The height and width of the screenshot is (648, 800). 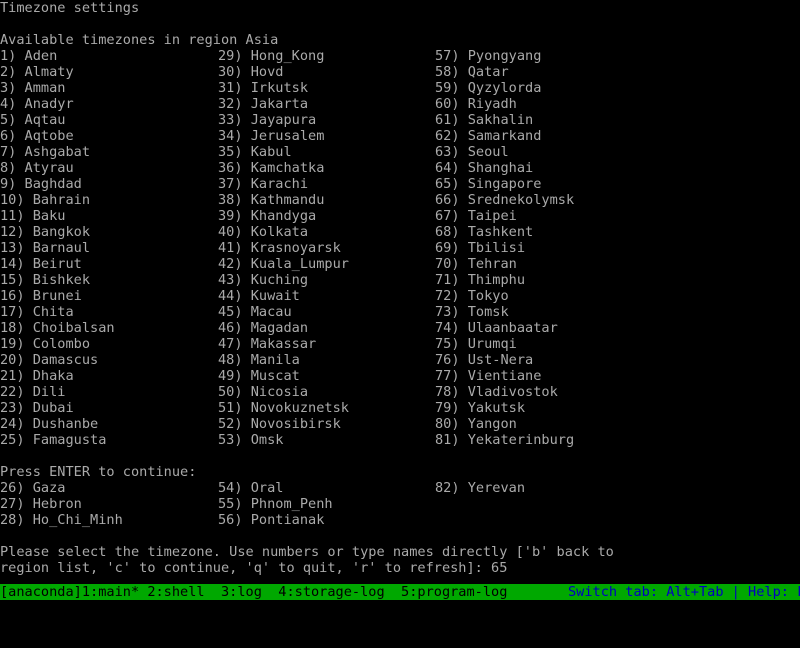 I want to click on timezone-item: 82) Yerevan, so click(x=480, y=488).